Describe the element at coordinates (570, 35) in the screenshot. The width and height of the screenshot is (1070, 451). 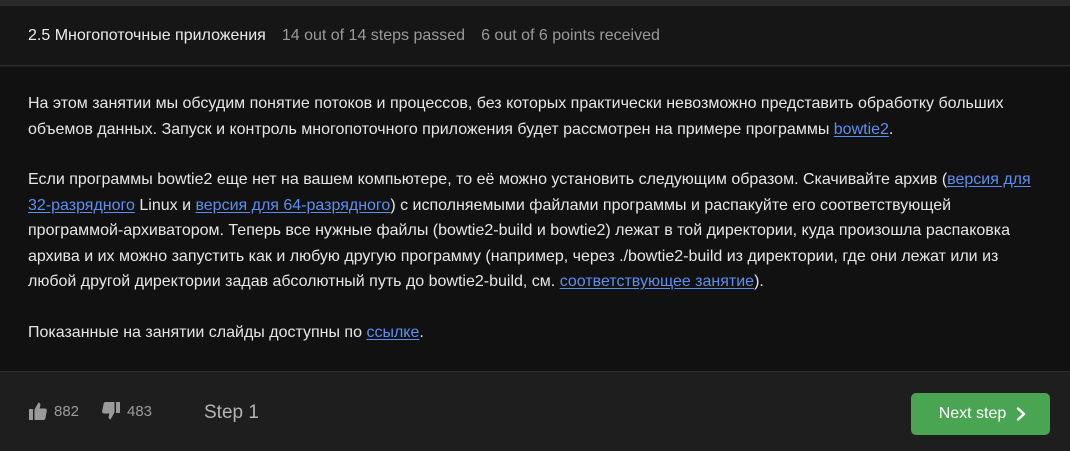
I see `points-progress: 6 out of 6 points received` at that location.